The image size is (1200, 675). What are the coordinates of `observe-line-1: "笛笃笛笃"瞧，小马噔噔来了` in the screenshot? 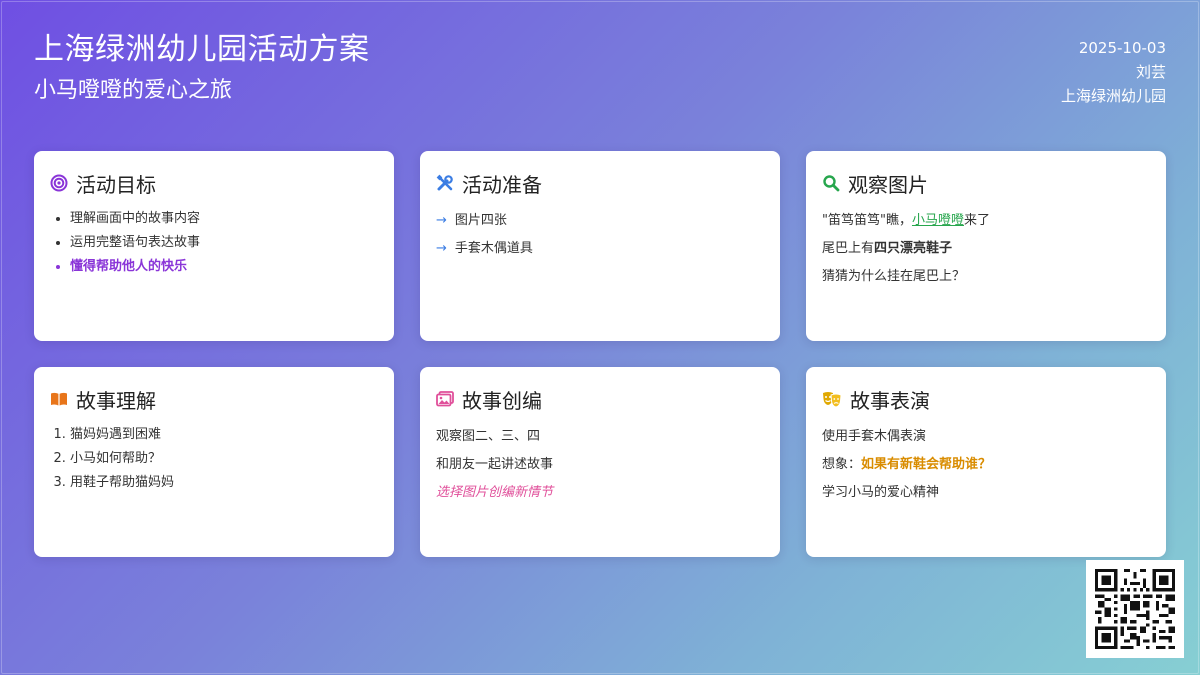 It's located at (906, 220).